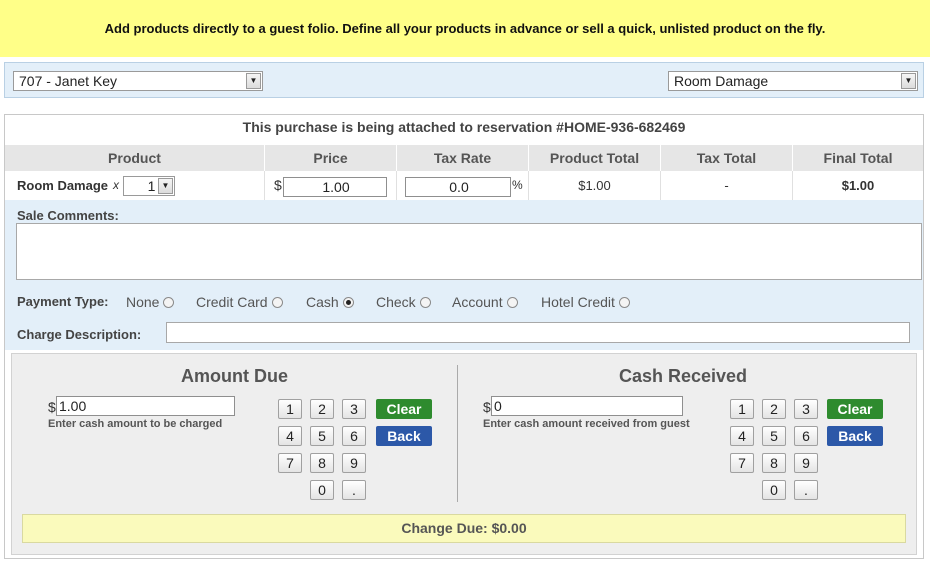 The height and width of the screenshot is (561, 930). Describe the element at coordinates (322, 490) in the screenshot. I see `key-0: 0` at that location.